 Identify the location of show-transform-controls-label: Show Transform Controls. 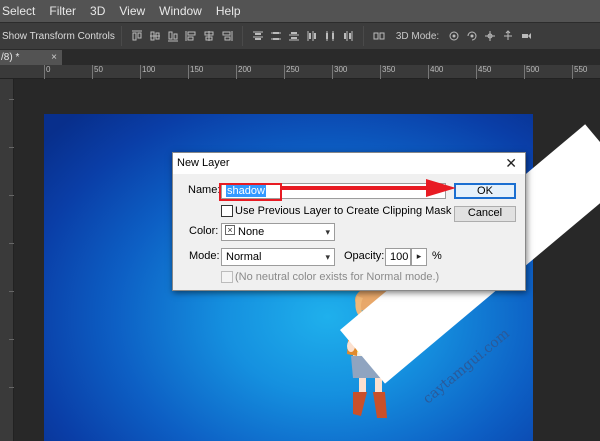
(58, 36).